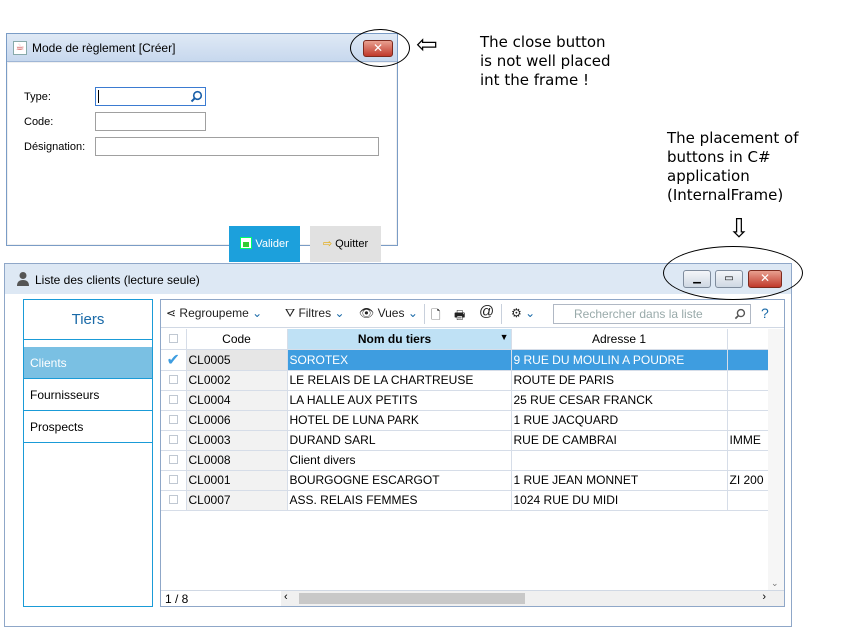 The width and height of the screenshot is (863, 639). What do you see at coordinates (23, 279) in the screenshot?
I see `user-icon` at bounding box center [23, 279].